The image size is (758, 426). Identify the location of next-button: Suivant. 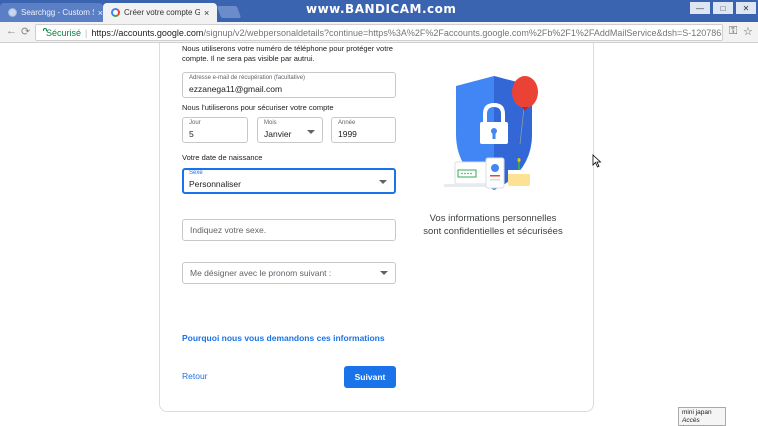
(370, 377).